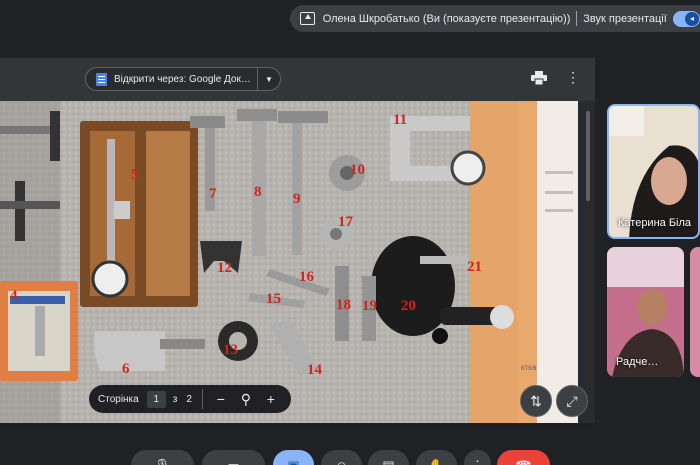 This screenshot has height=465, width=700. Describe the element at coordinates (258, 192) in the screenshot. I see `photo-label: 8` at that location.